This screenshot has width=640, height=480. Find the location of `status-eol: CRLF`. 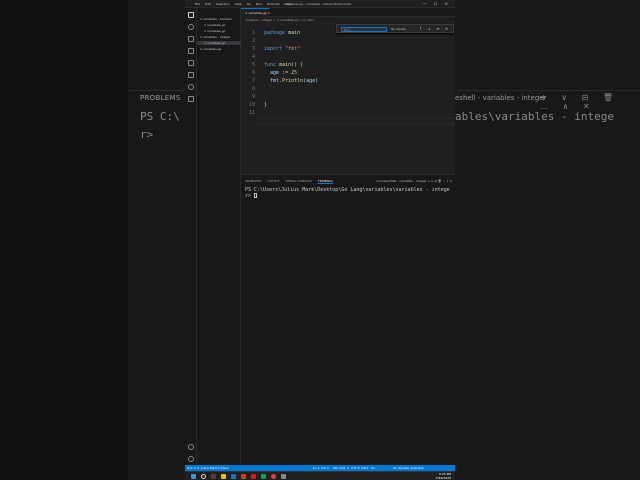

status-eol: CRLF is located at coordinates (365, 468).